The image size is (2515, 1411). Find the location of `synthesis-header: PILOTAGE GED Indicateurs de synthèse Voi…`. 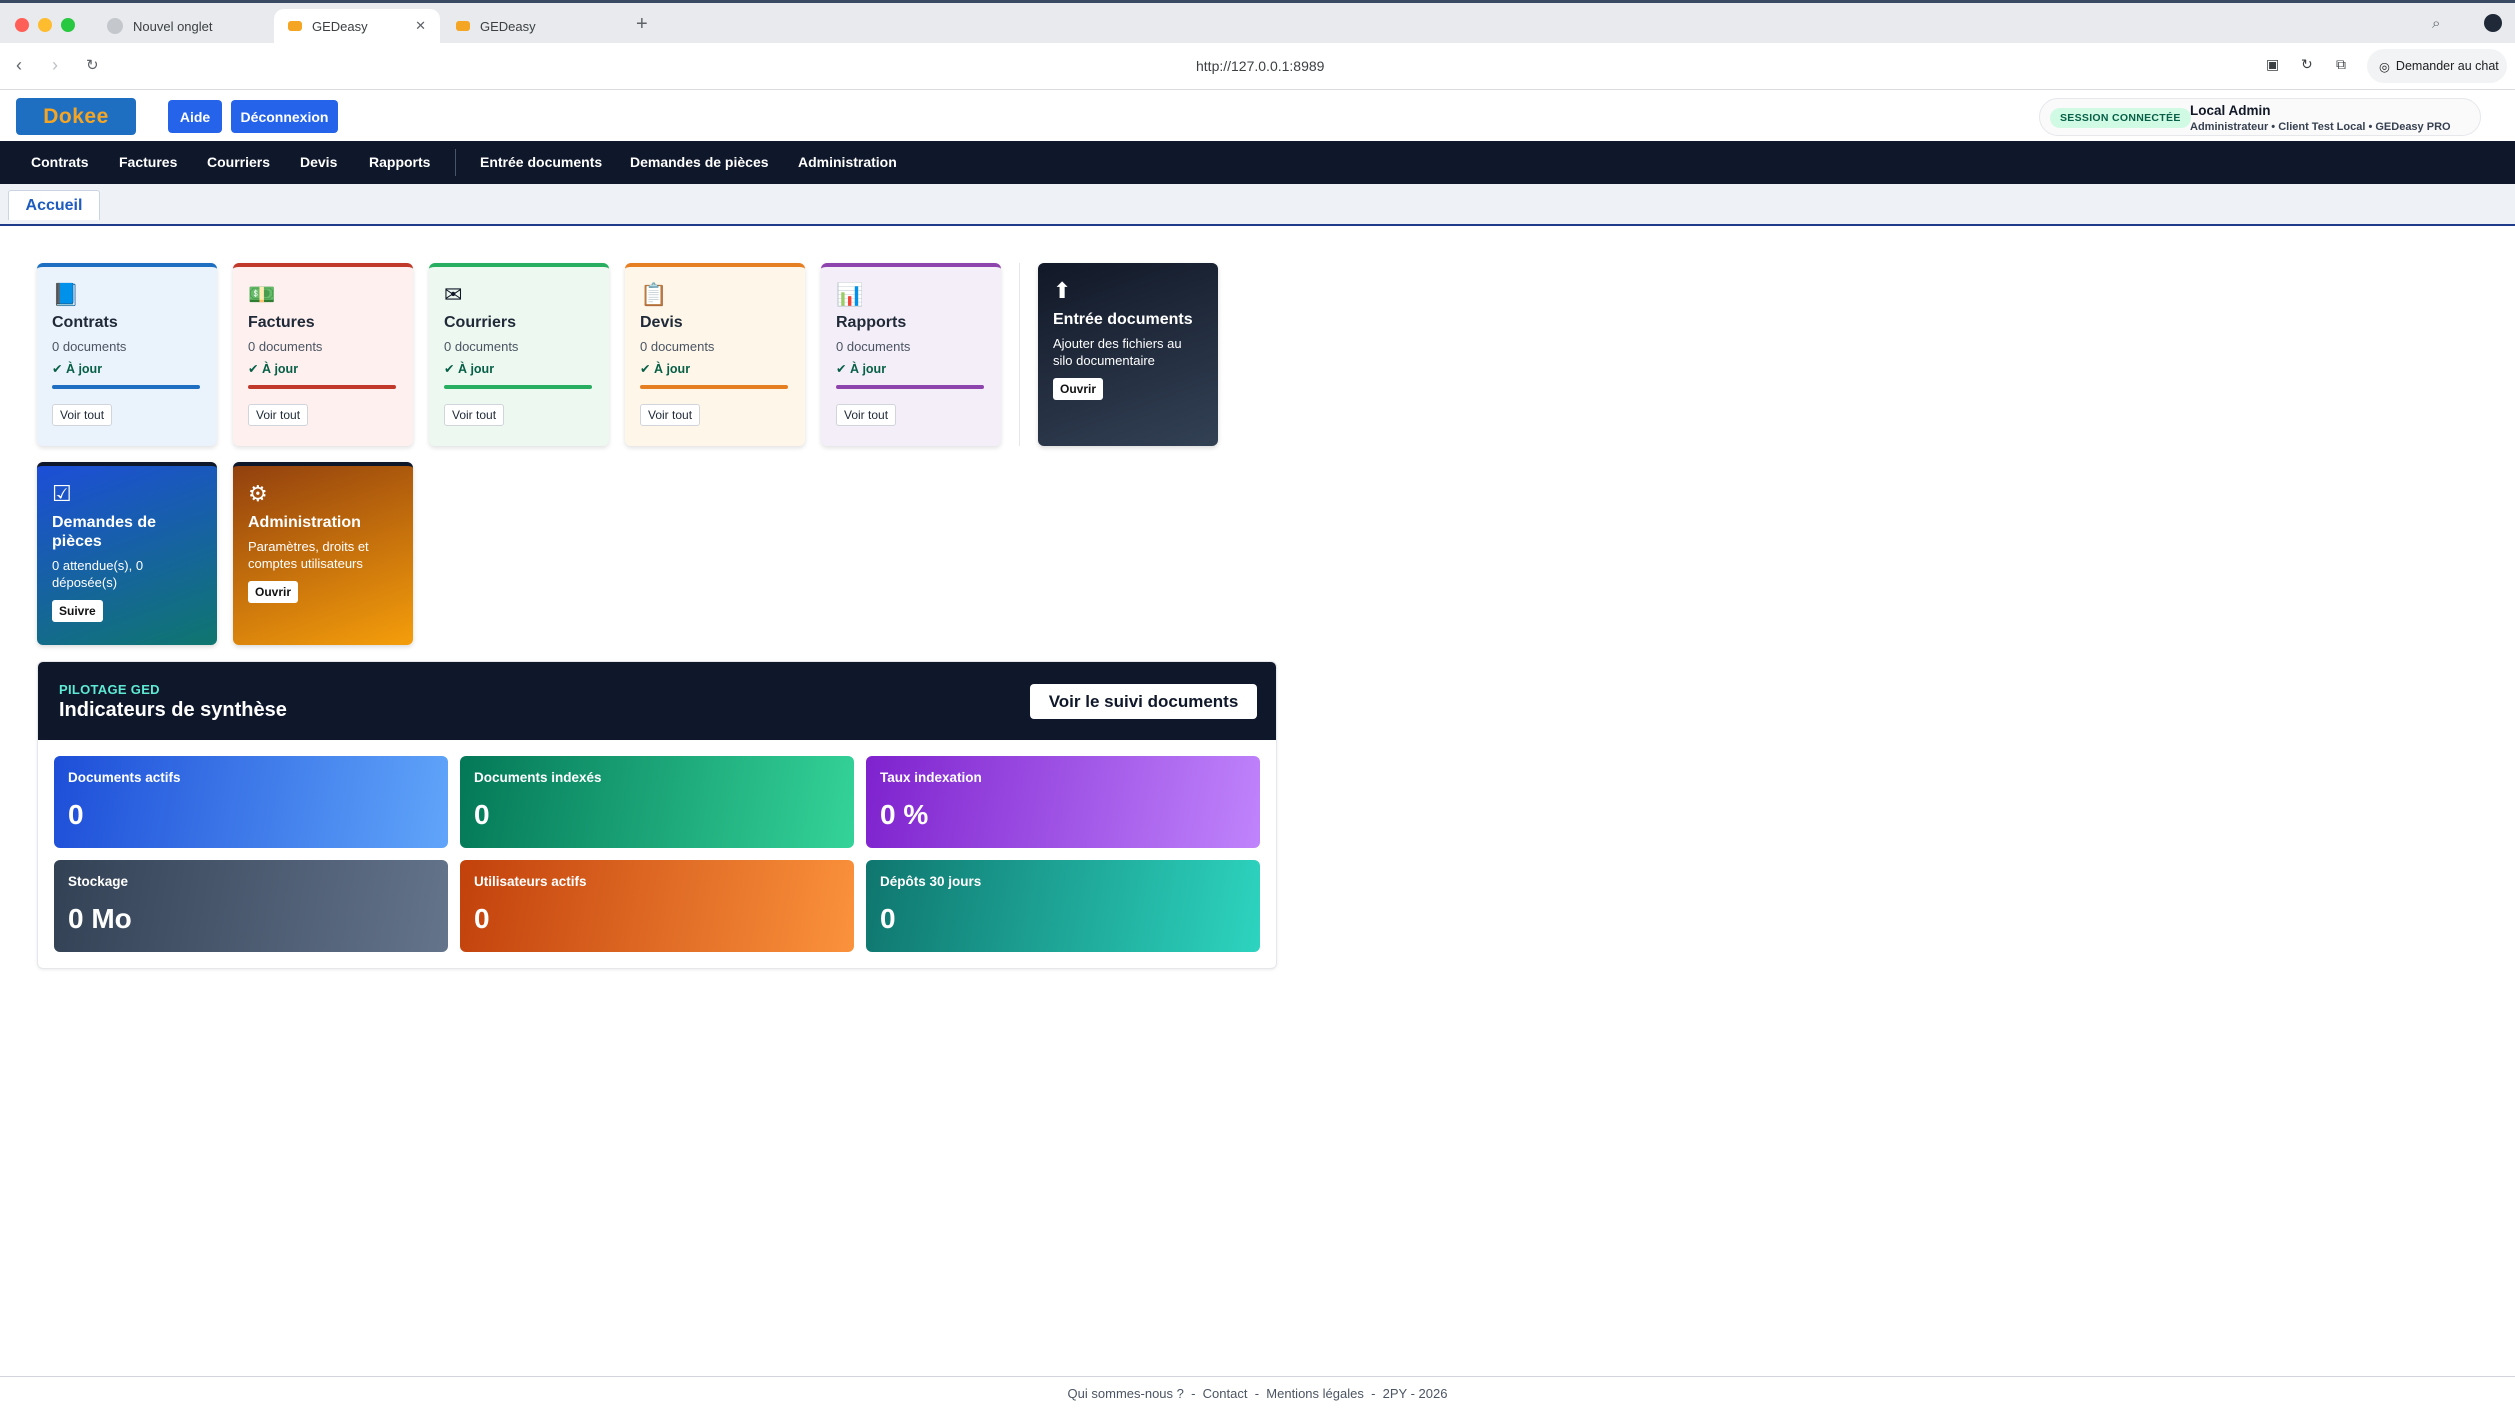

synthesis-header: PILOTAGE GED Indicateurs de synthèse Voi… is located at coordinates (657, 701).